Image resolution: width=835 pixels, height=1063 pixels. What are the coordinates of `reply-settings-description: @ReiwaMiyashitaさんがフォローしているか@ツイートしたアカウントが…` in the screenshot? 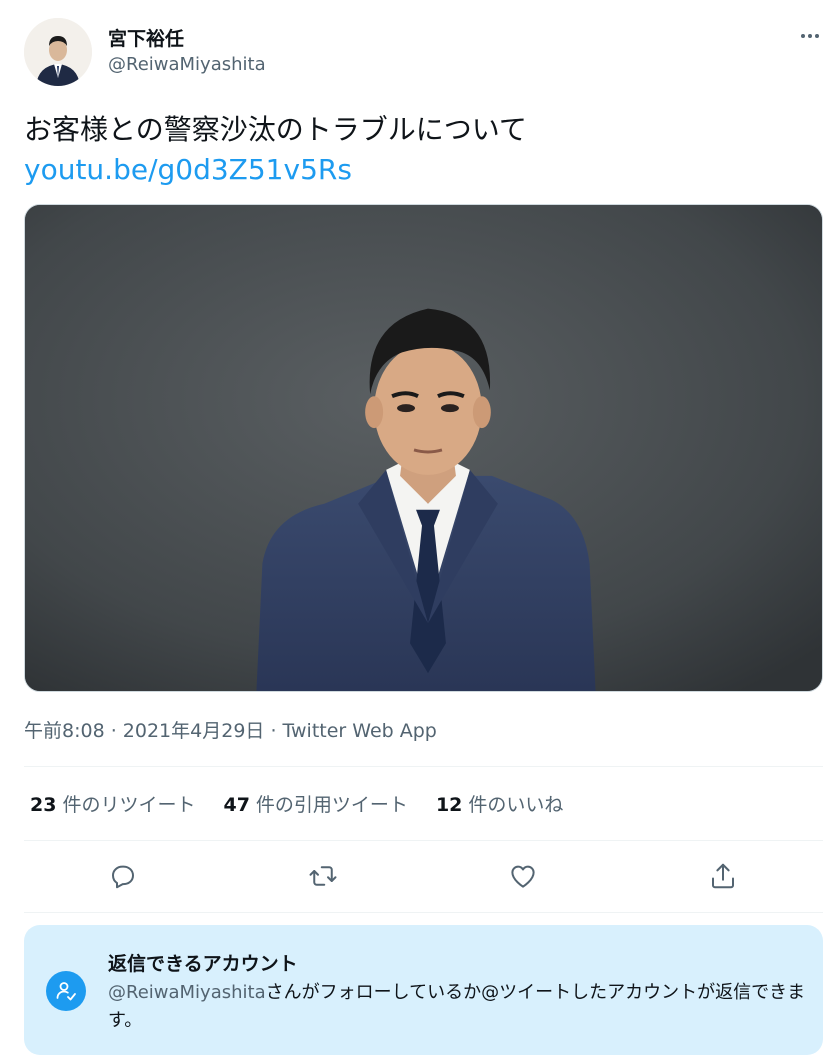 It's located at (458, 1007).